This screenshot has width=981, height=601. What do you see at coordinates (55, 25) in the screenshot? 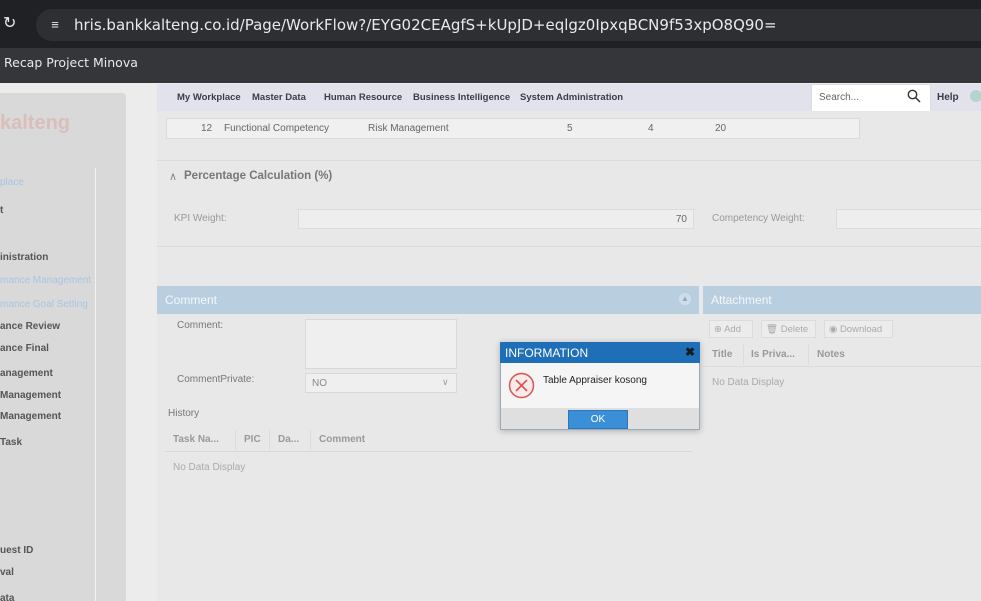
I see `site-settings-icon: ≡` at bounding box center [55, 25].